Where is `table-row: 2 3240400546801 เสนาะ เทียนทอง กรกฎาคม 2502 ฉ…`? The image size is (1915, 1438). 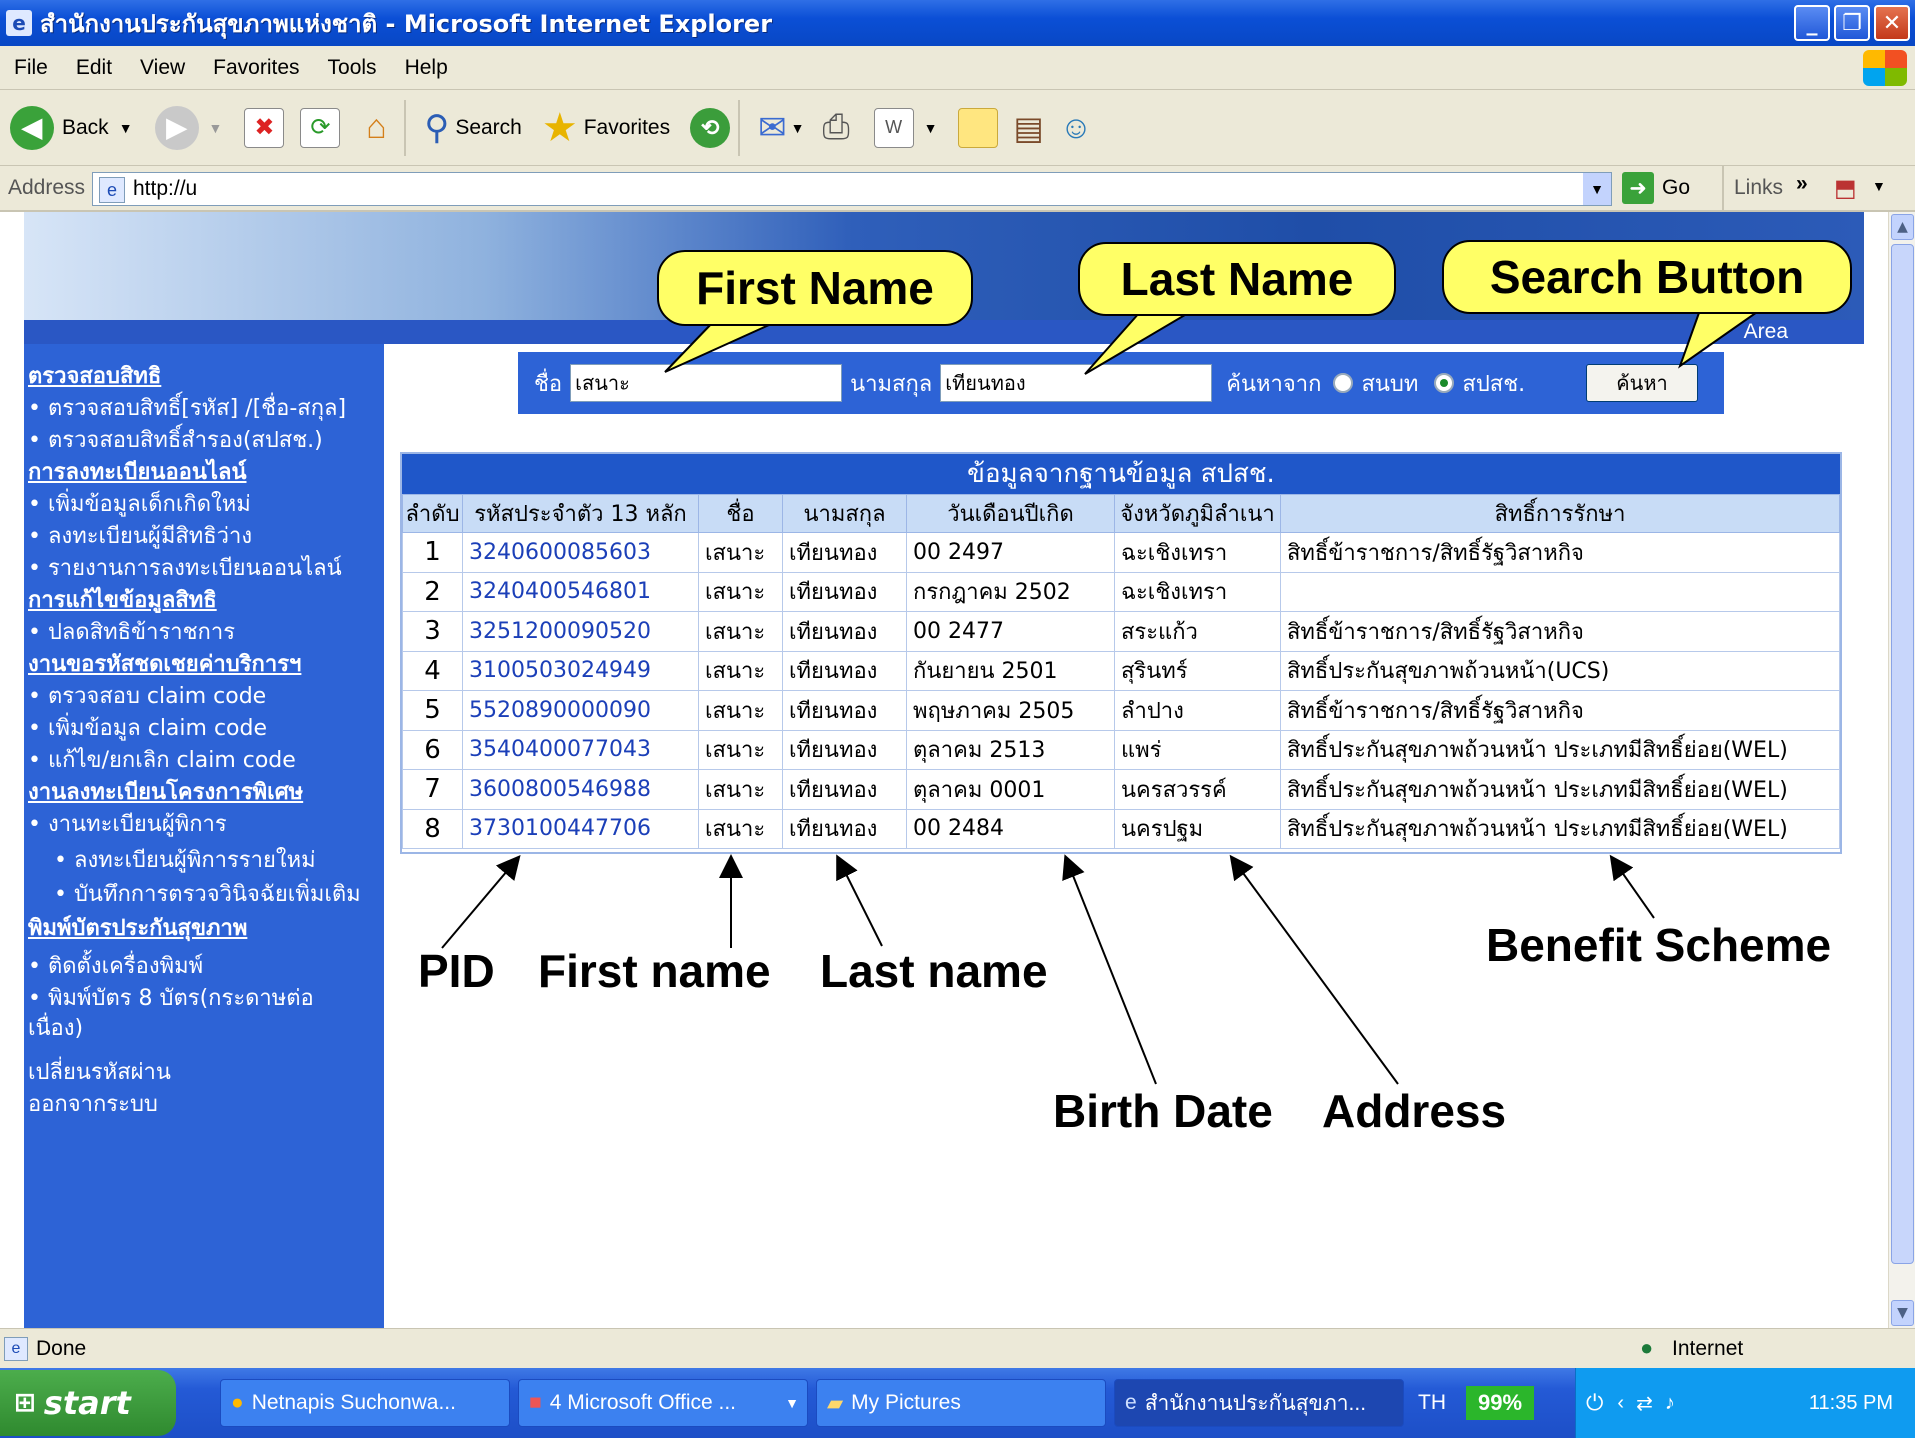 table-row: 2 3240400546801 เสนาะ เทียนทอง กรกฎาคม 2502 ฉ… is located at coordinates (1121, 591).